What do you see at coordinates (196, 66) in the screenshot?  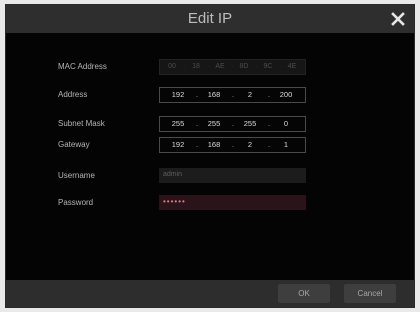 I see `mac-segment: 18` at bounding box center [196, 66].